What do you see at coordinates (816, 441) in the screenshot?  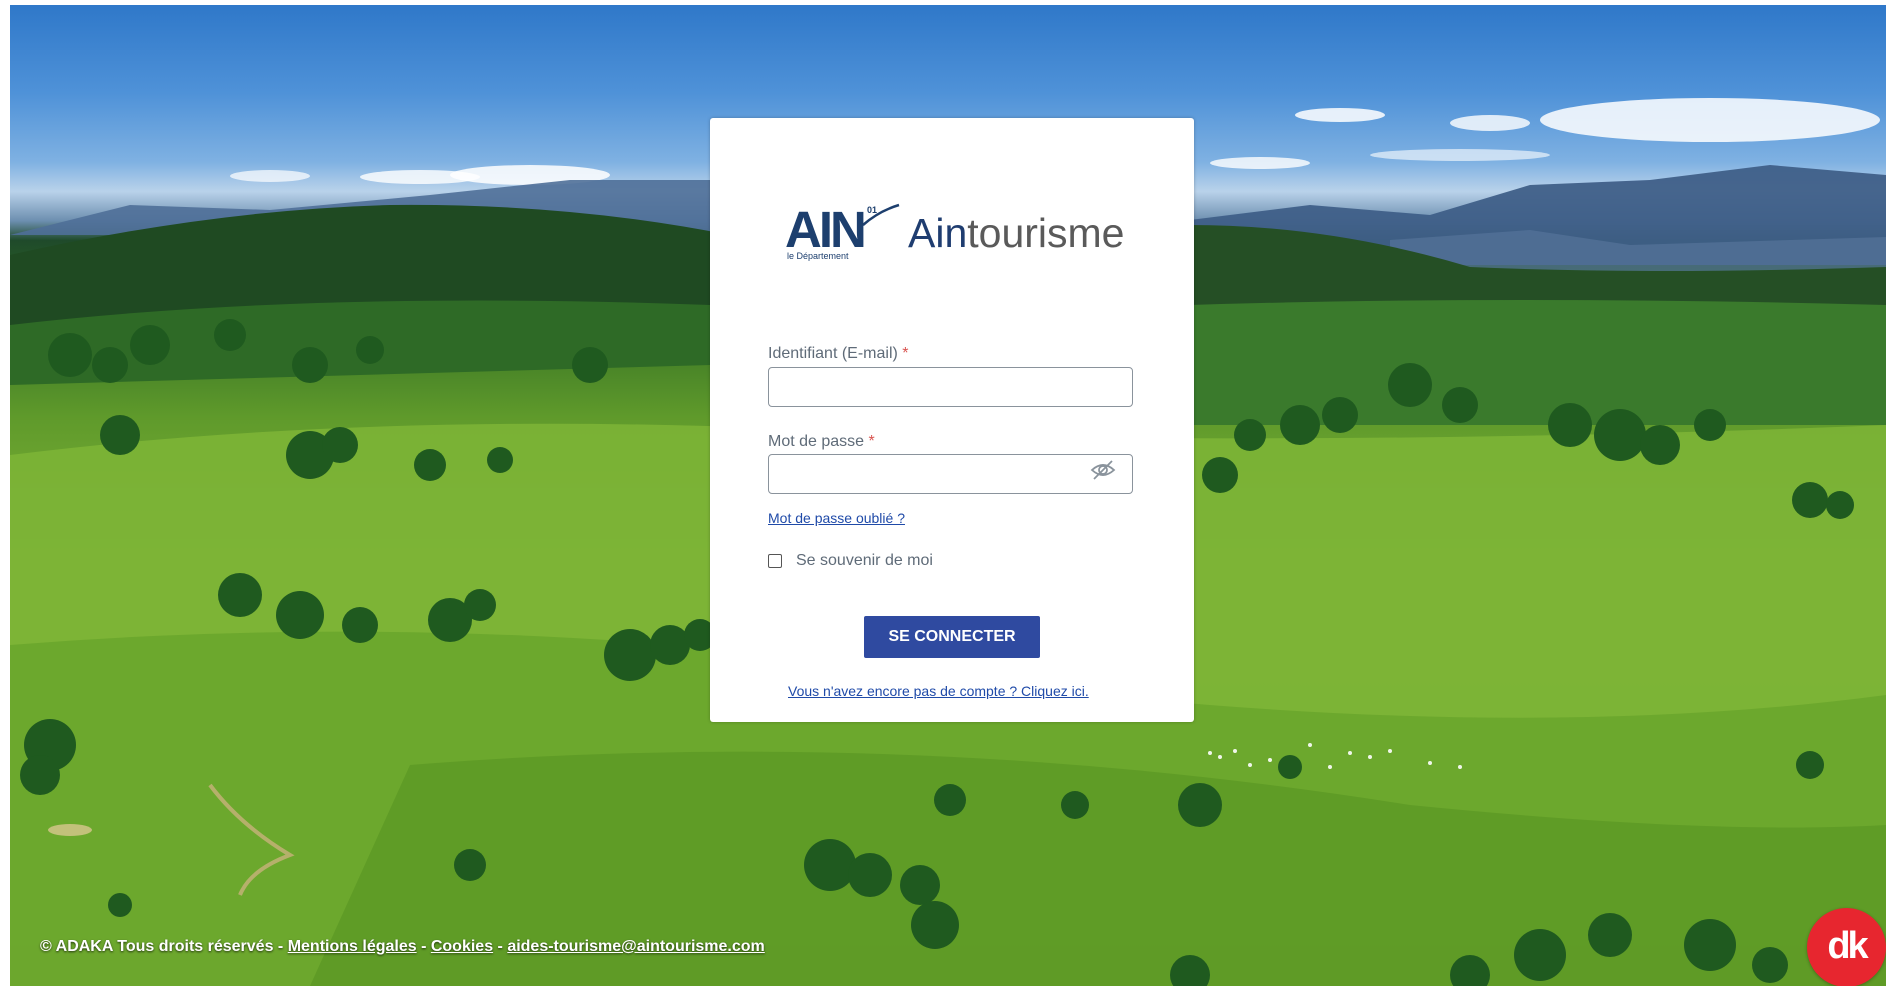 I see `password-label-text: Mot de passe` at bounding box center [816, 441].